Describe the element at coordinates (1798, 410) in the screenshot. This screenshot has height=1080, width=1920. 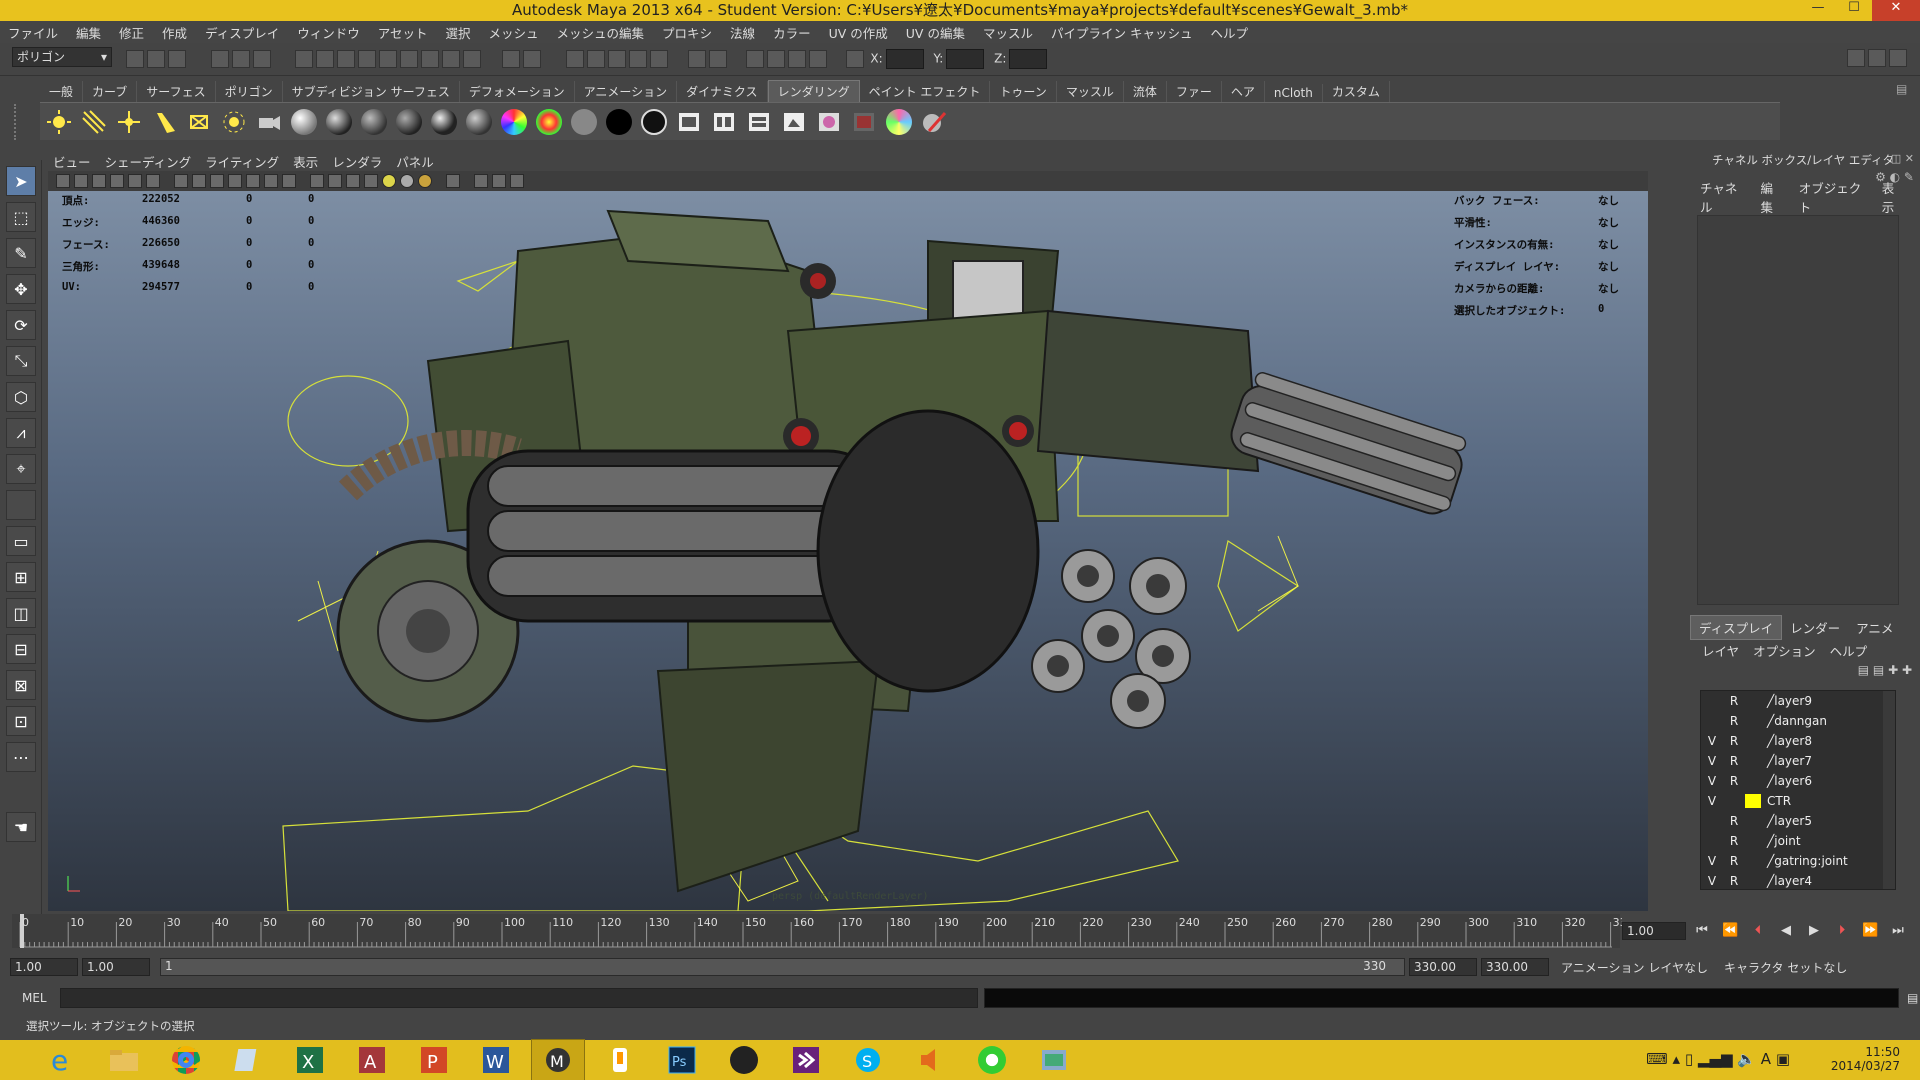
I see `channel-box-area` at that location.